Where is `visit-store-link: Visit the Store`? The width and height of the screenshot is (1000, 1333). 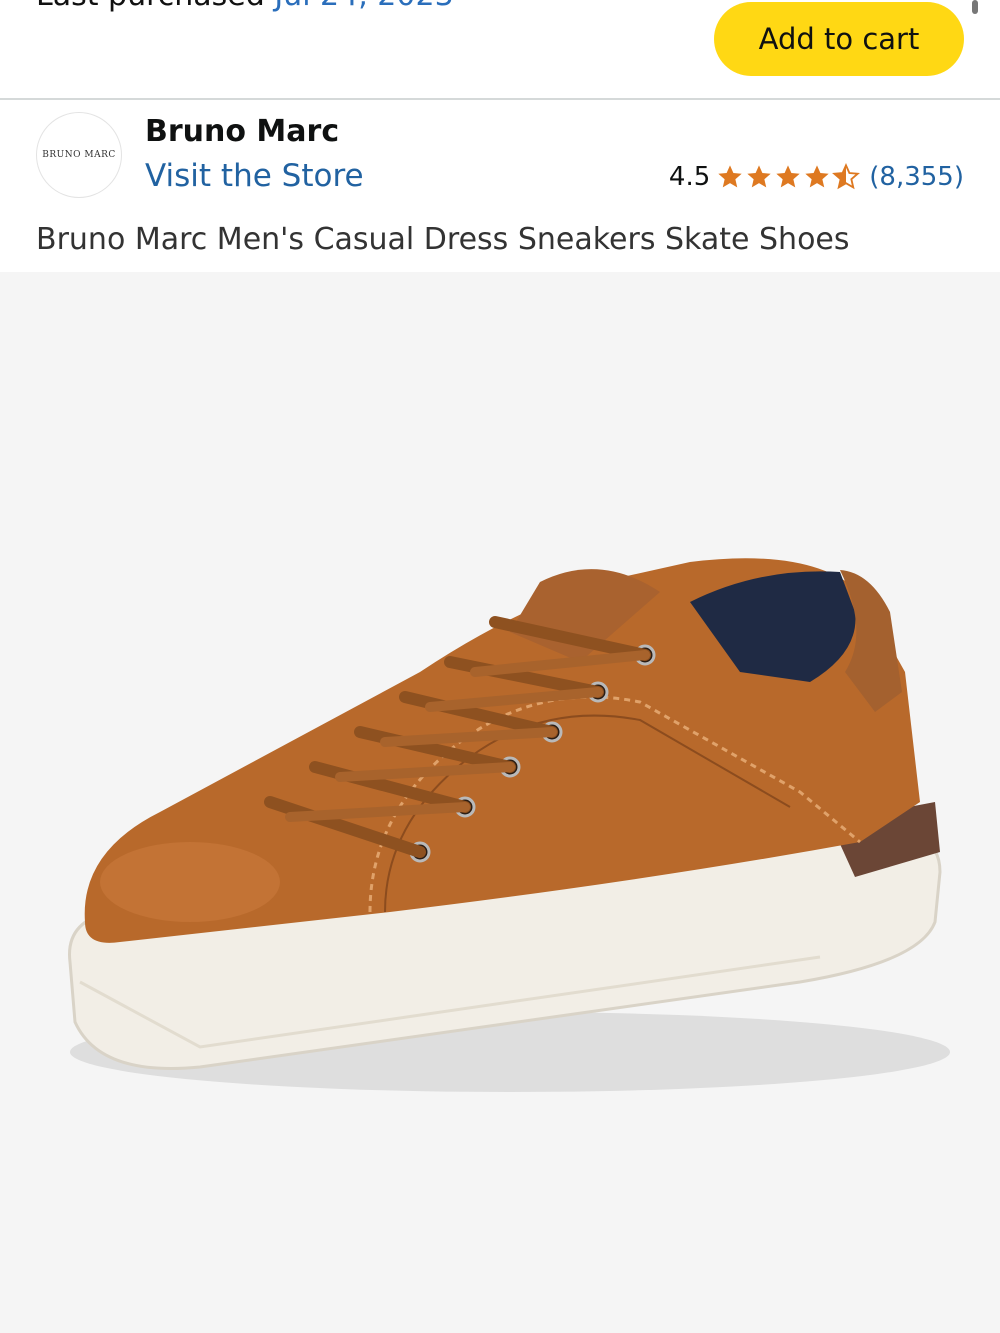 visit-store-link: Visit the Store is located at coordinates (254, 176).